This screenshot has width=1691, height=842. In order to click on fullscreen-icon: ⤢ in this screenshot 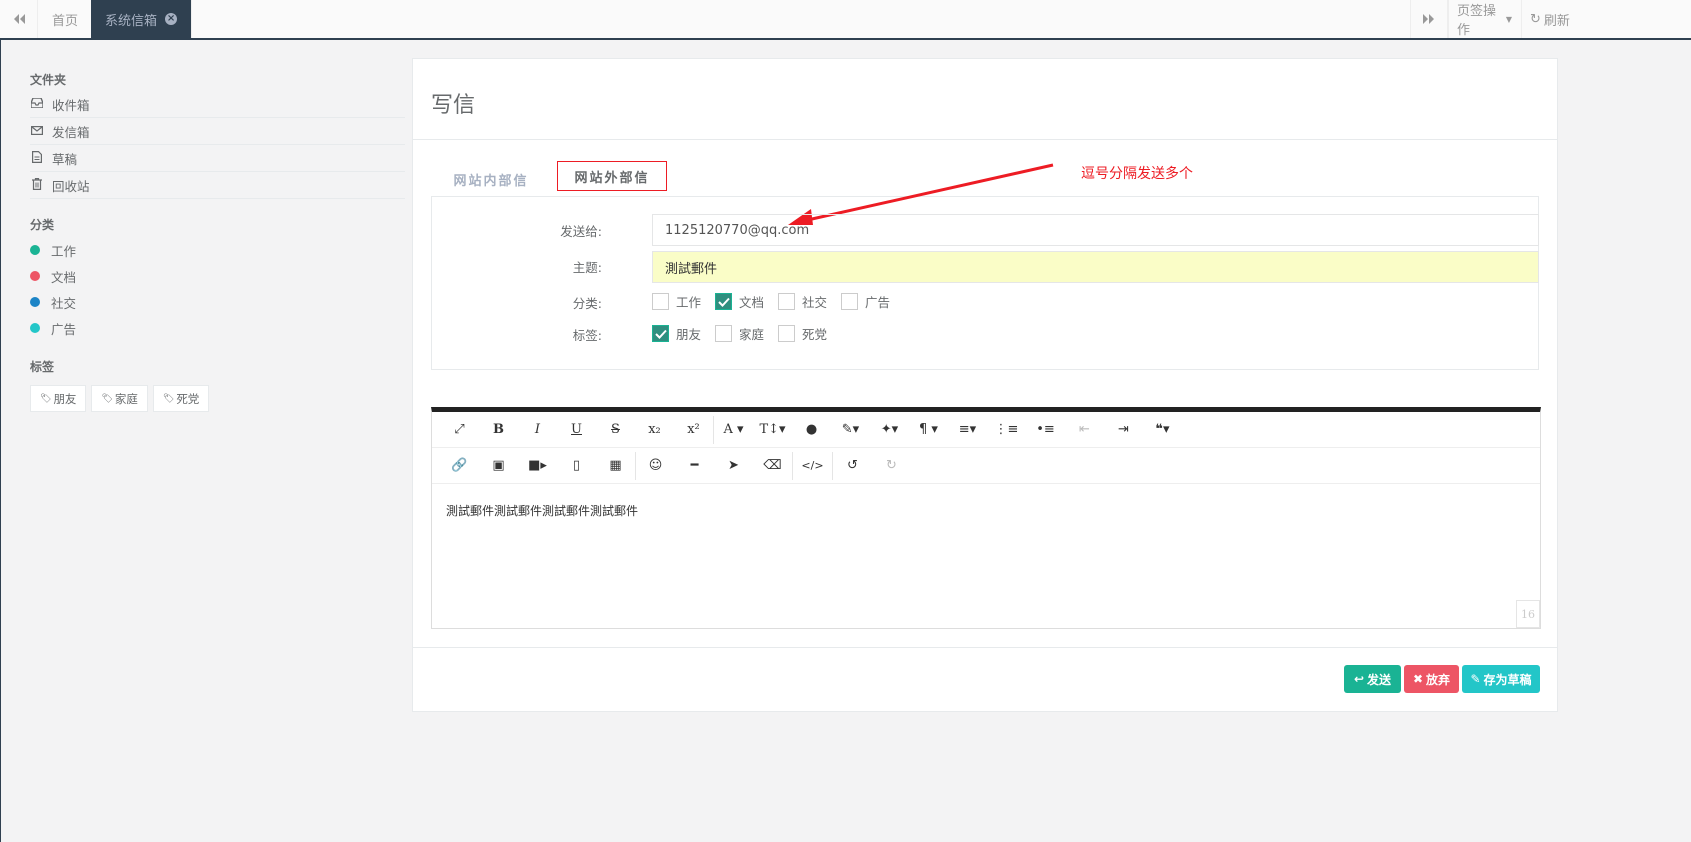, I will do `click(459, 430)`.